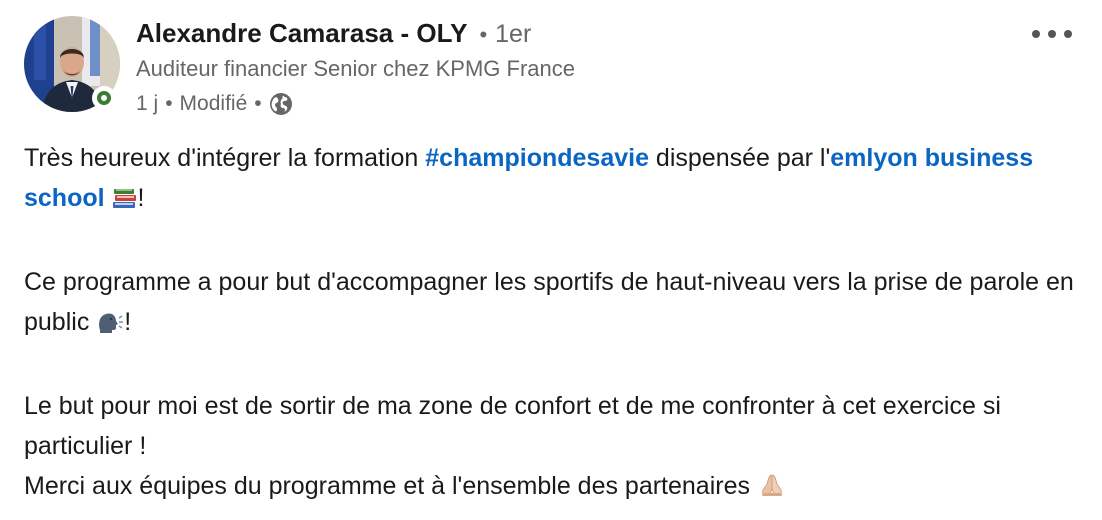 The image size is (1102, 520). What do you see at coordinates (537, 158) in the screenshot?
I see `hashtag-link: #championdesavie` at bounding box center [537, 158].